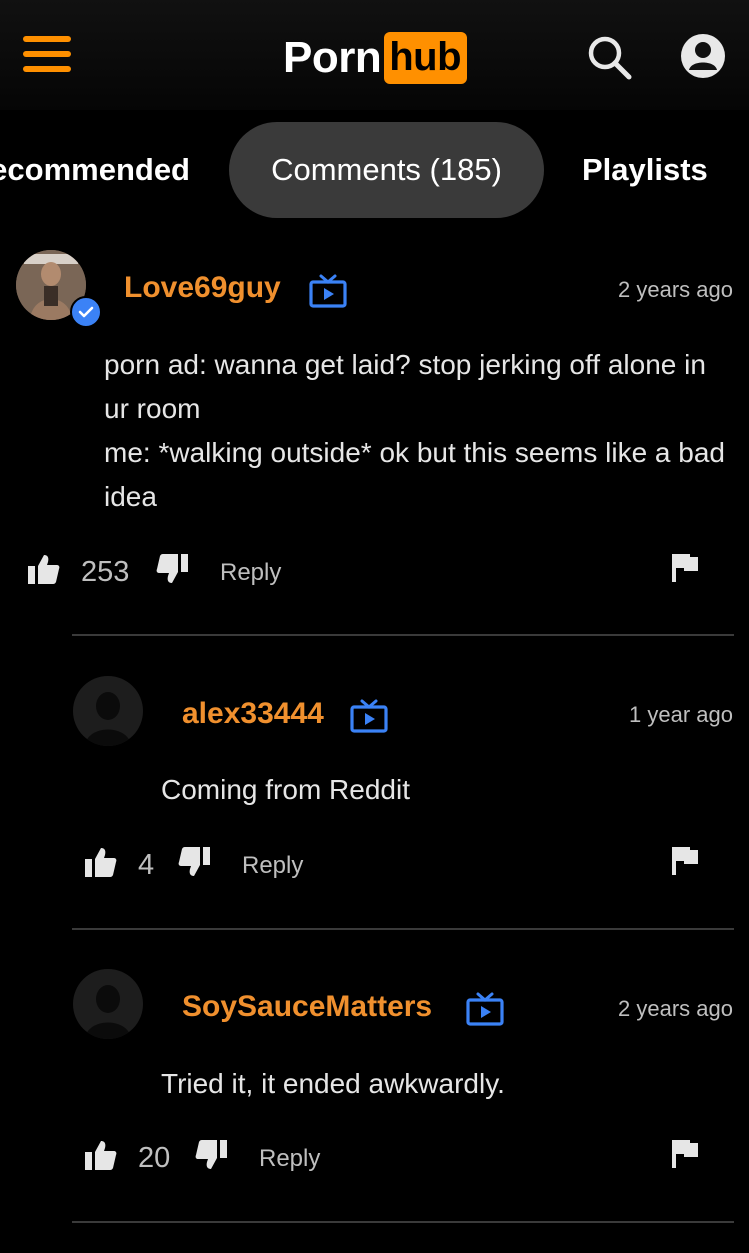 This screenshot has width=749, height=1253. I want to click on logo-text-right: hub, so click(426, 58).